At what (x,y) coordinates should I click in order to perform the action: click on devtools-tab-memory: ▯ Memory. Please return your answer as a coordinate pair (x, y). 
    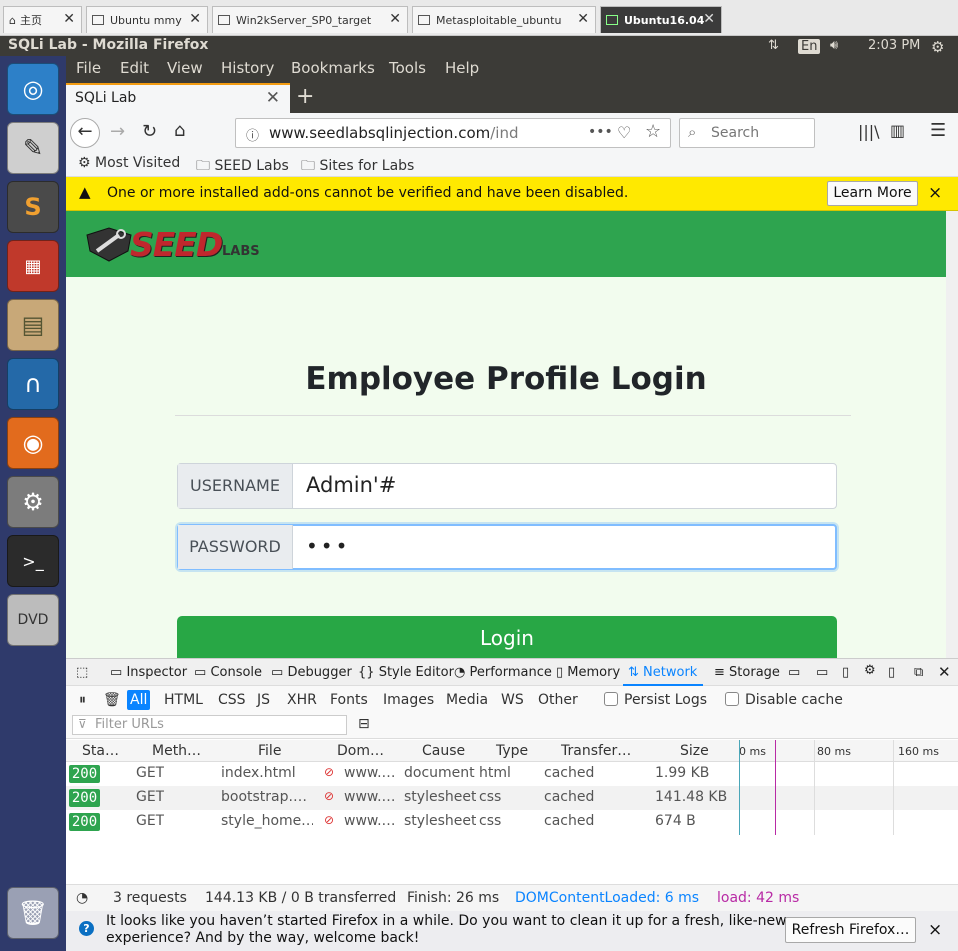
    Looking at the image, I should click on (588, 672).